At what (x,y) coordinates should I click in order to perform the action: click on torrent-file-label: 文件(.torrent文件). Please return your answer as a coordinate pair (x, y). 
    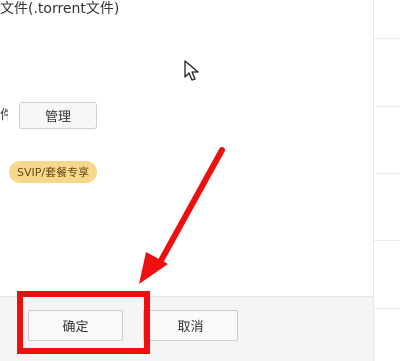
    Looking at the image, I should click on (60, 9).